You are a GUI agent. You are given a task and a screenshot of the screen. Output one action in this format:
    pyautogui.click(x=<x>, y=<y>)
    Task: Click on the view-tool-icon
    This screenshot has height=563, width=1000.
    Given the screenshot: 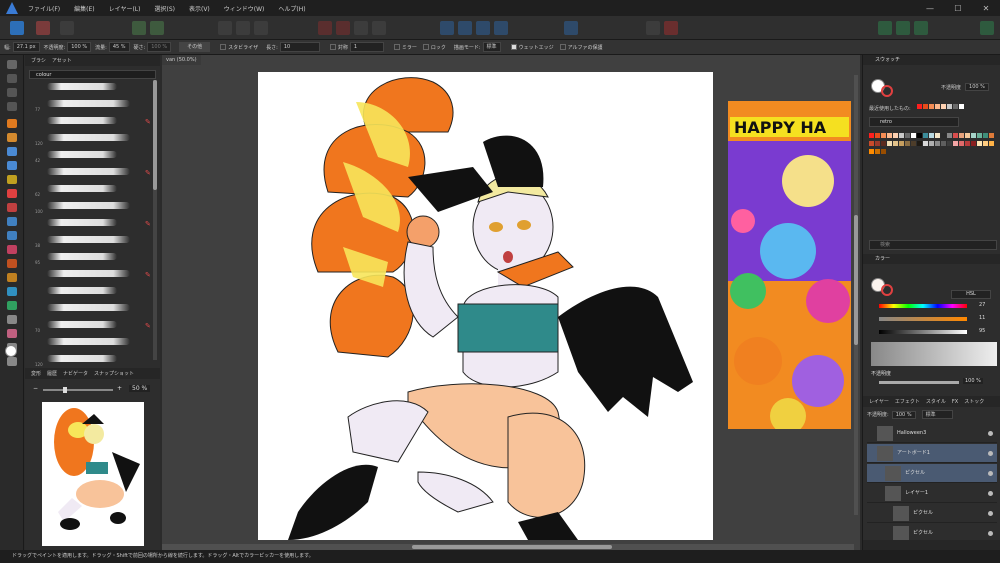 What is the action you would take?
    pyautogui.click(x=12, y=78)
    